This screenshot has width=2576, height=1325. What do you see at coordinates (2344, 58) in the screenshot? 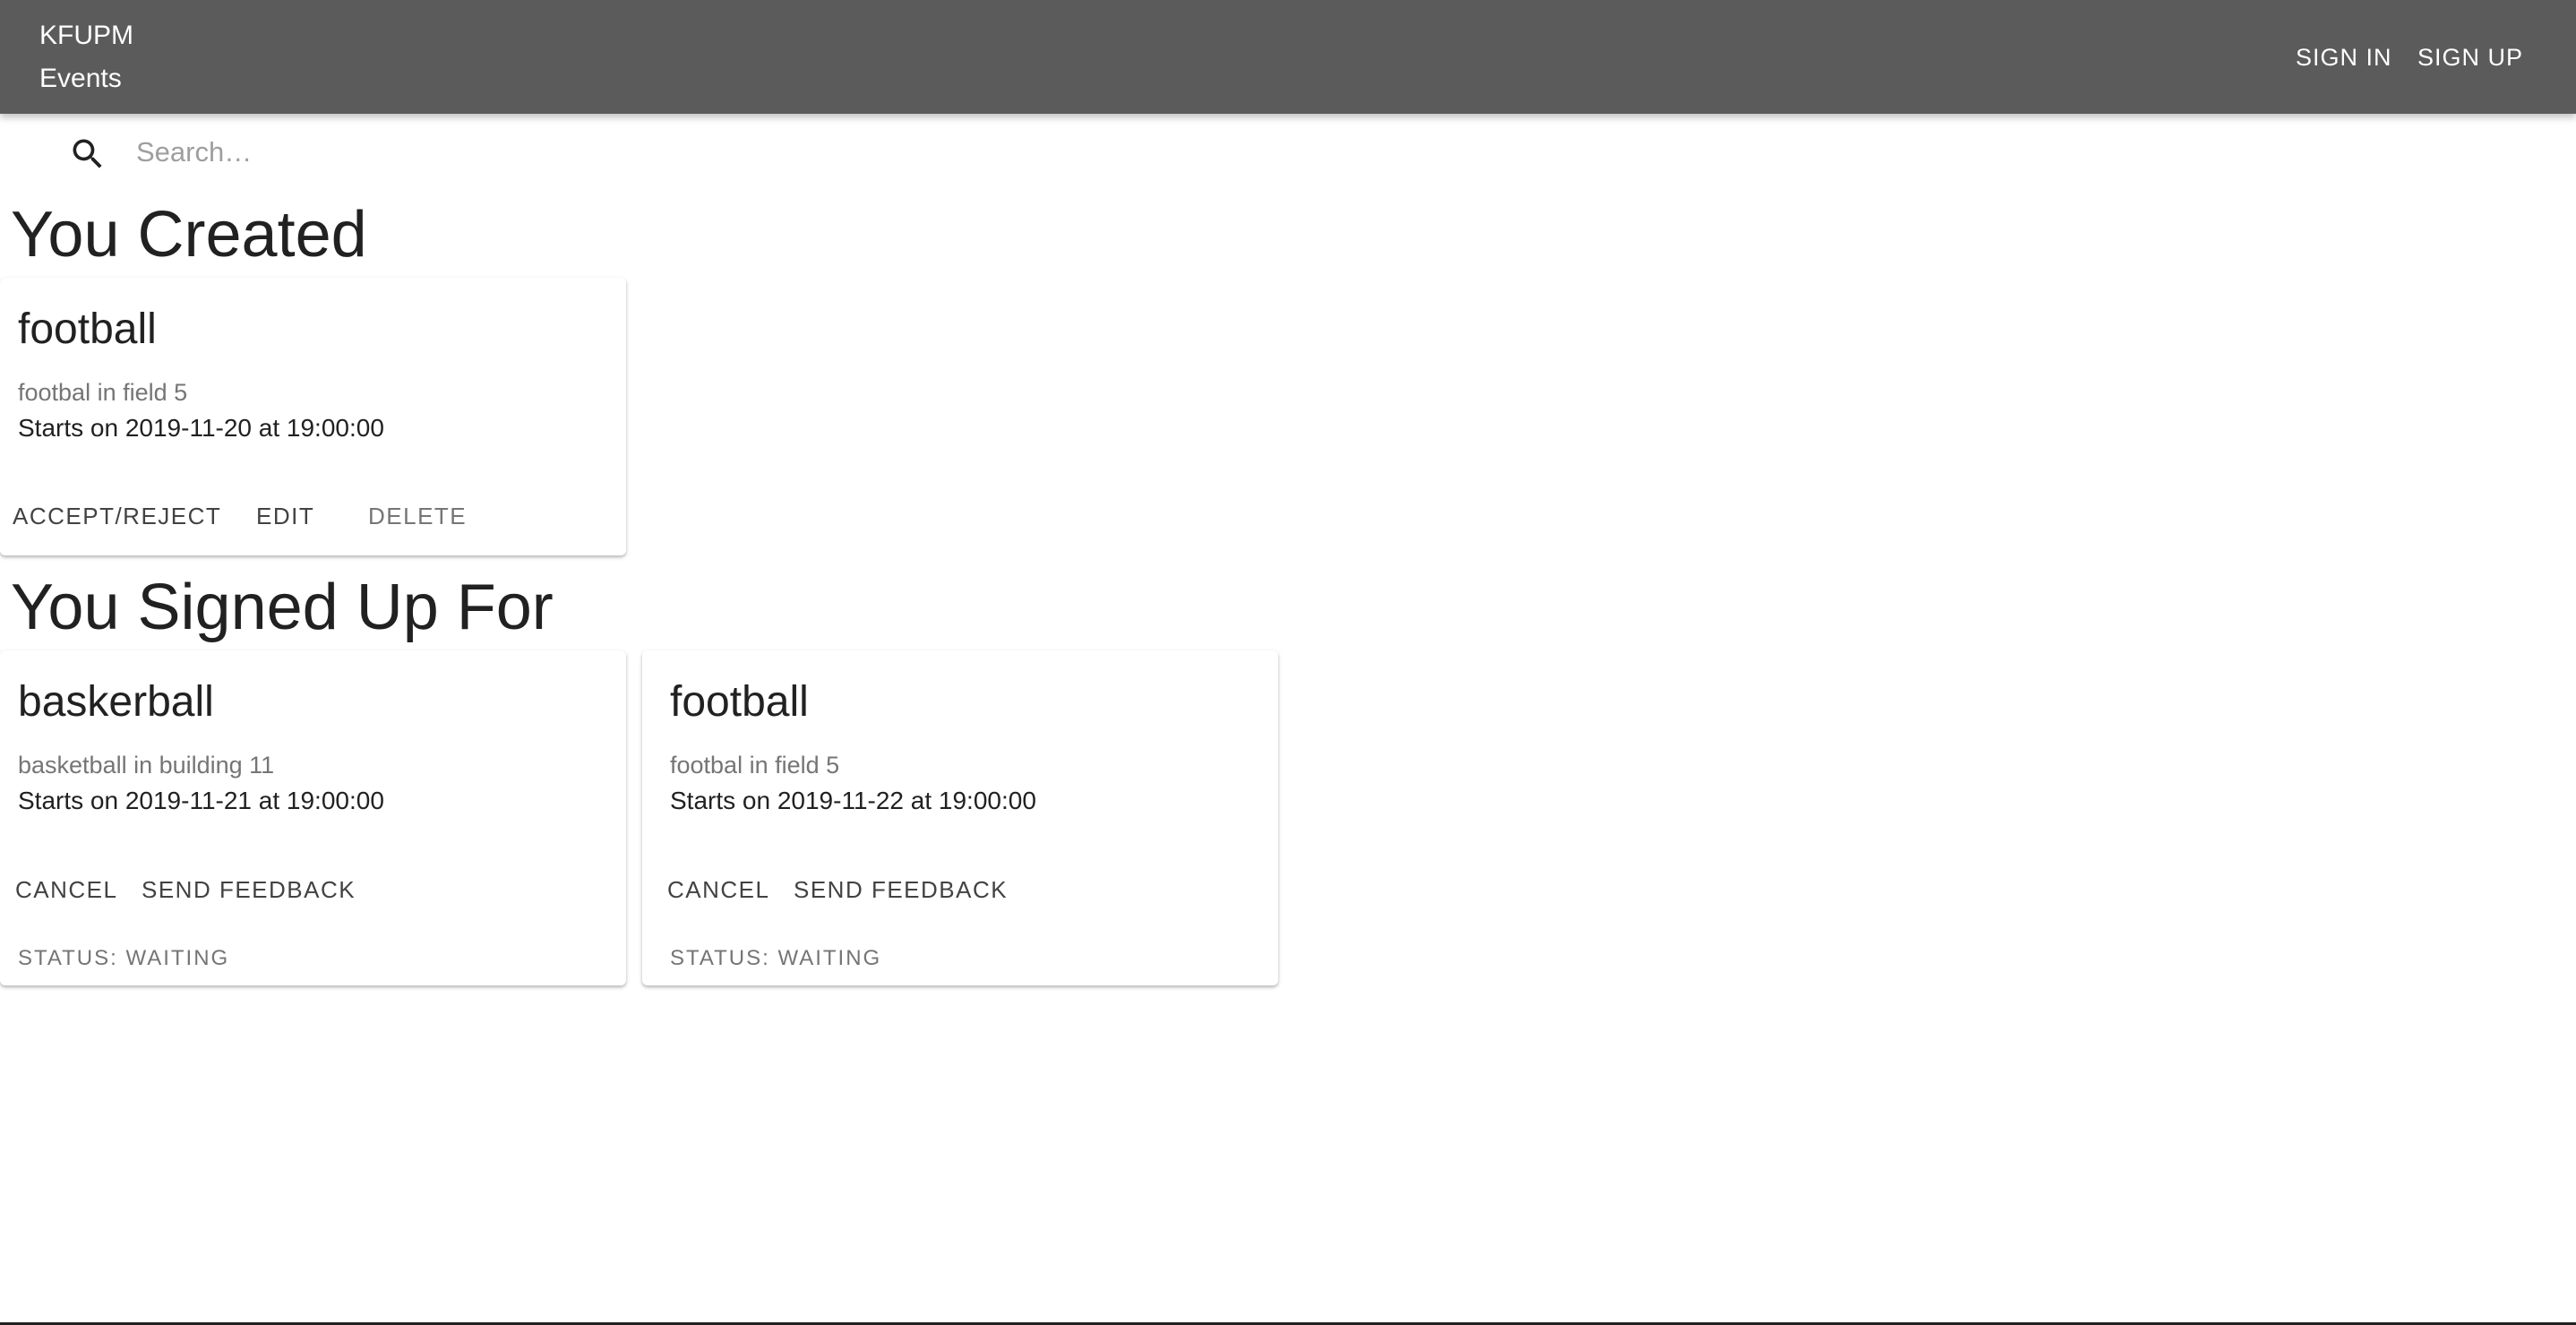
I see `sign-in-button: SIGN IN` at bounding box center [2344, 58].